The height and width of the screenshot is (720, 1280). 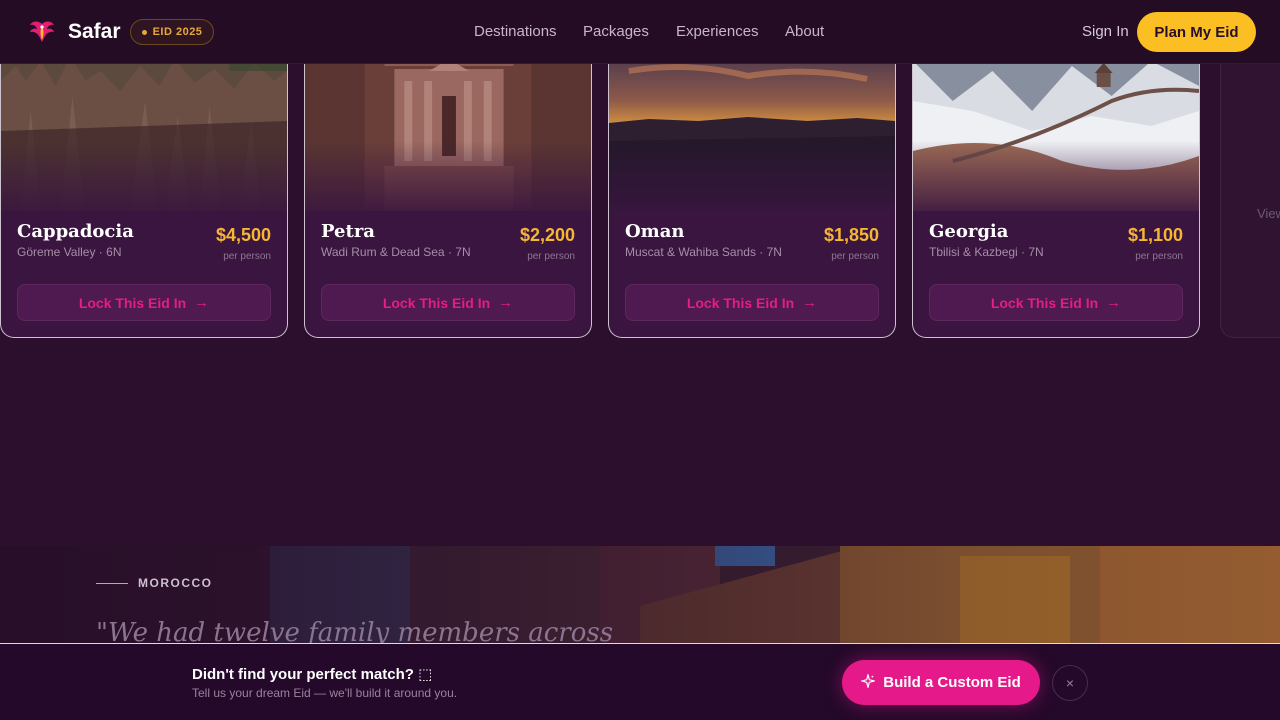 I want to click on card-title: Petra, so click(x=348, y=231).